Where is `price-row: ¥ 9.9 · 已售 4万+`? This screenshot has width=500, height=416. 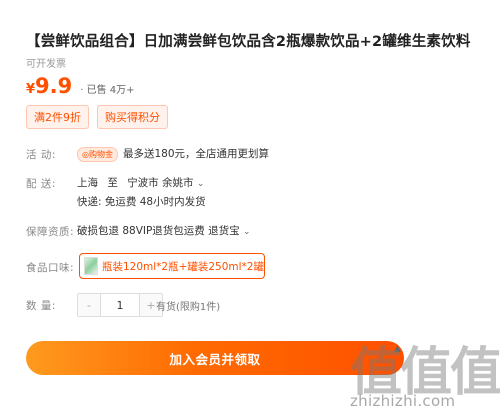
price-row: ¥ 9.9 · 已售 4万+ is located at coordinates (80, 86).